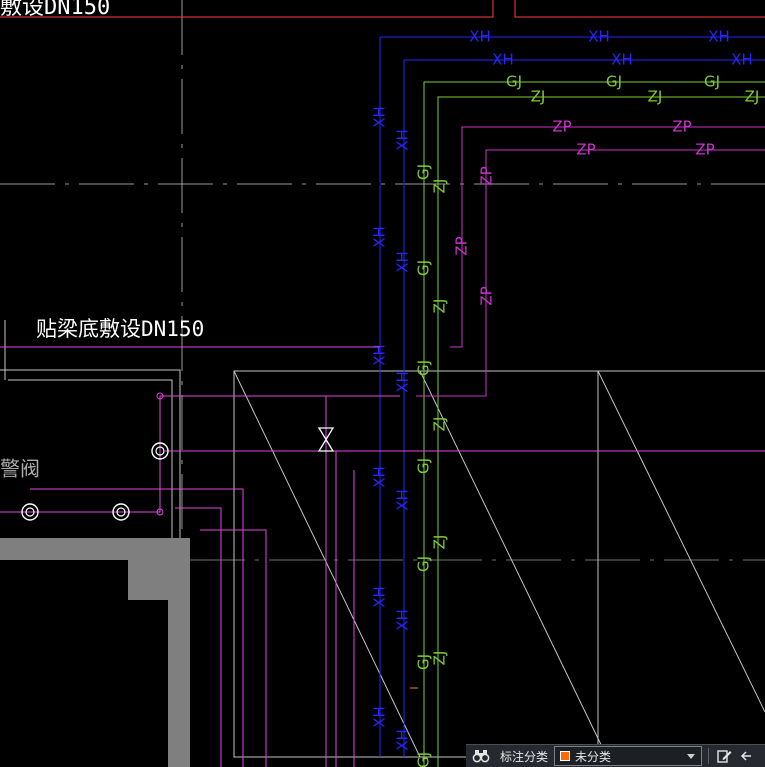 This screenshot has height=767, width=765. Describe the element at coordinates (524, 756) in the screenshot. I see `classify-label: 标注分类` at that location.